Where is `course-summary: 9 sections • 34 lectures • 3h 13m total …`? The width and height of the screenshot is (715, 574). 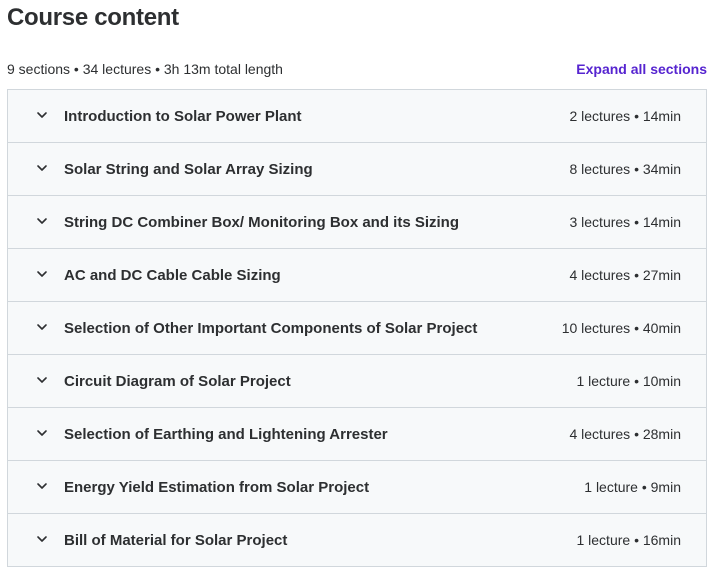
course-summary: 9 sections • 34 lectures • 3h 13m total … is located at coordinates (145, 69).